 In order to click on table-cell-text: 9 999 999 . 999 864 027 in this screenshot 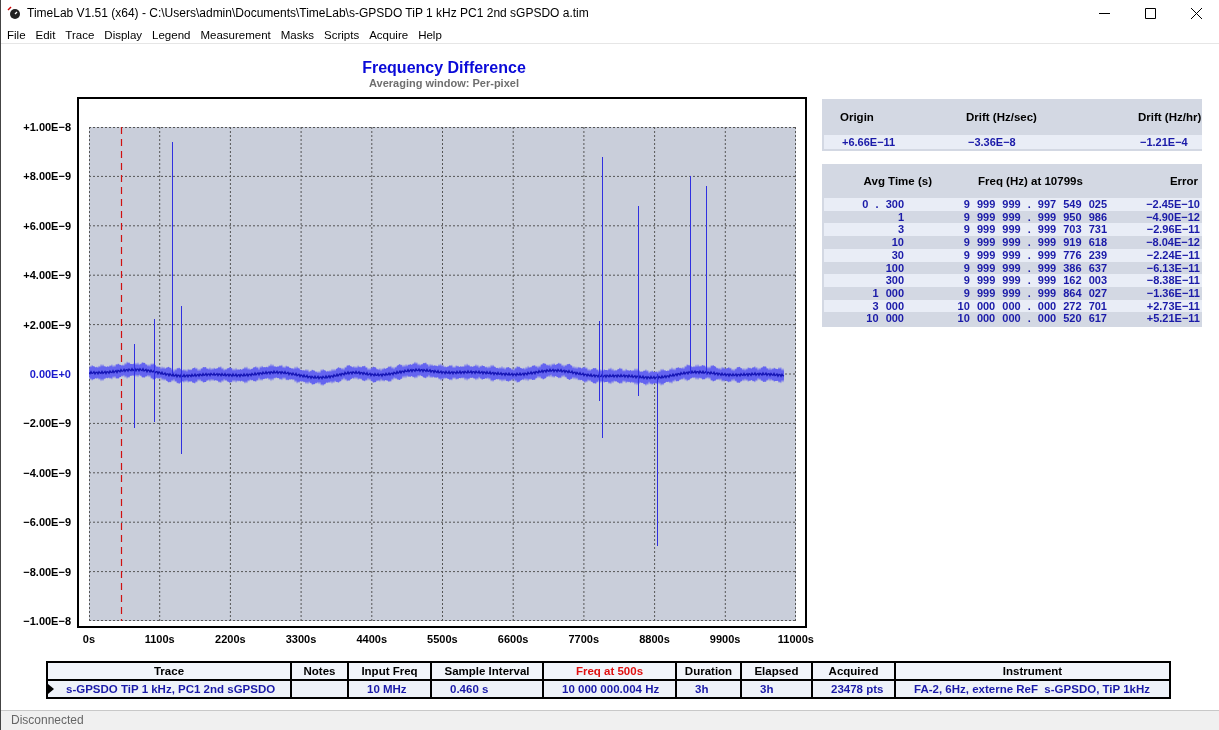, I will do `click(1034, 293)`.